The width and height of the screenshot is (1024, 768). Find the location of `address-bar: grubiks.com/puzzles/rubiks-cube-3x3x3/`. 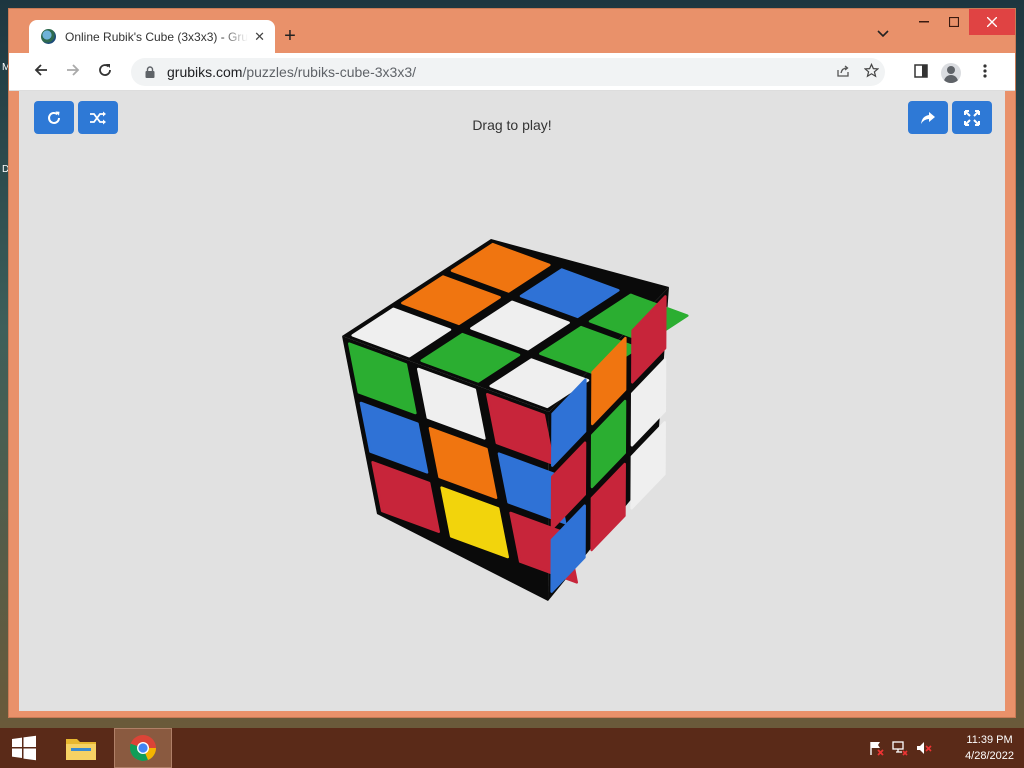

address-bar: grubiks.com/puzzles/rubiks-cube-3x3x3/ is located at coordinates (508, 72).